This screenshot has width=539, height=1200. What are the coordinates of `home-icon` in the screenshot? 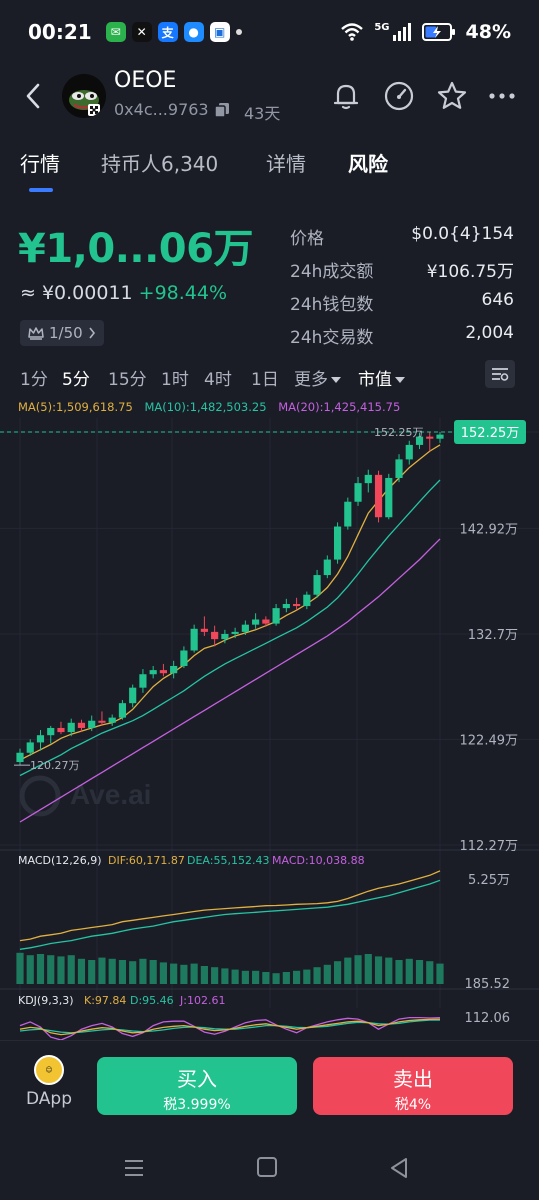 It's located at (267, 1167).